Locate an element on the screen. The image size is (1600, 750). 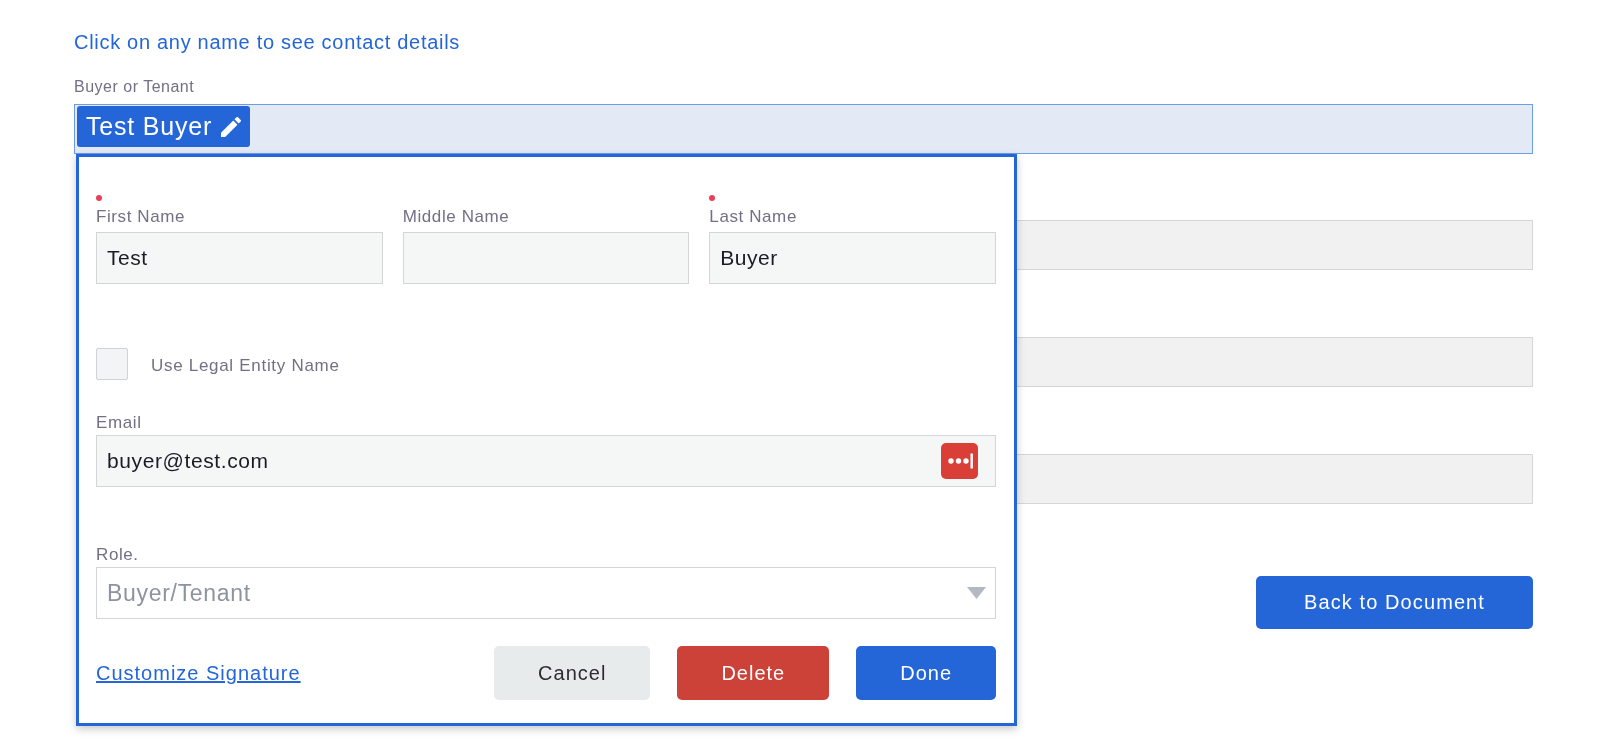
field-label: Email is located at coordinates (119, 423).